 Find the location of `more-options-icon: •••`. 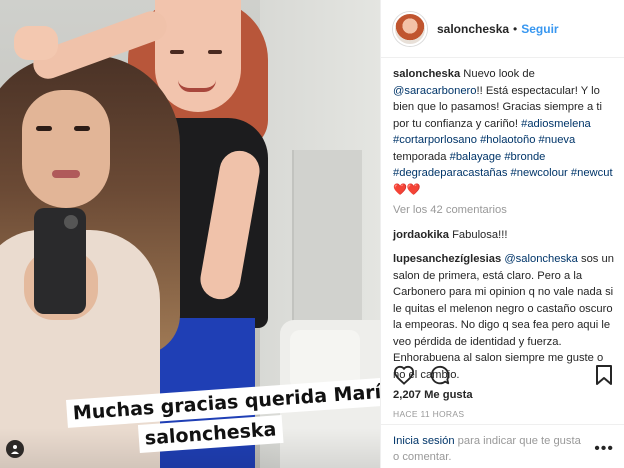

more-options-icon: ••• is located at coordinates (604, 449).